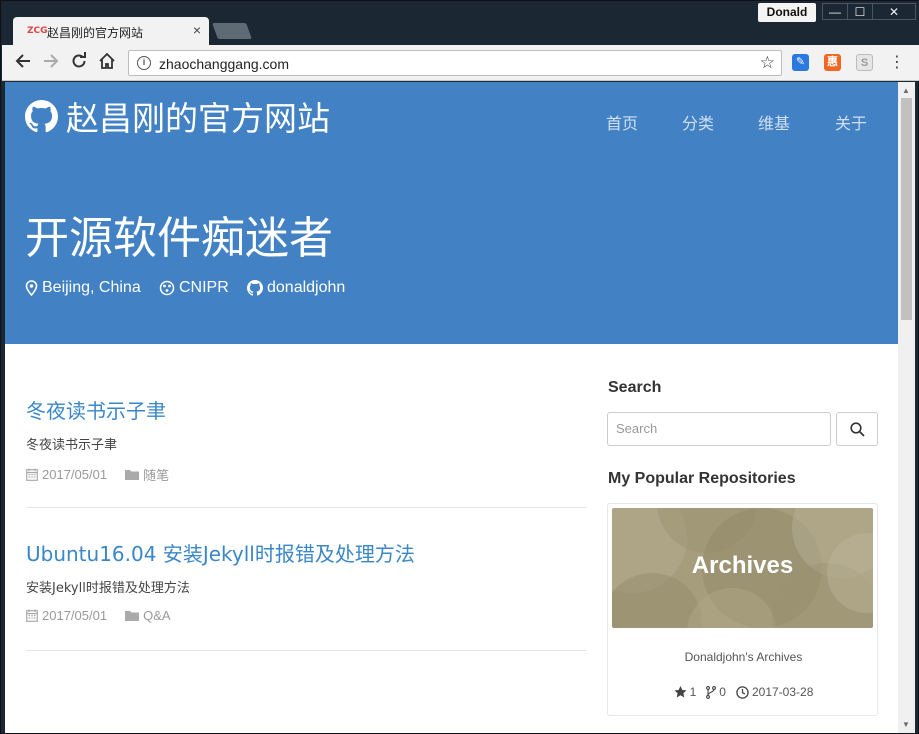  I want to click on reload-button, so click(79, 63).